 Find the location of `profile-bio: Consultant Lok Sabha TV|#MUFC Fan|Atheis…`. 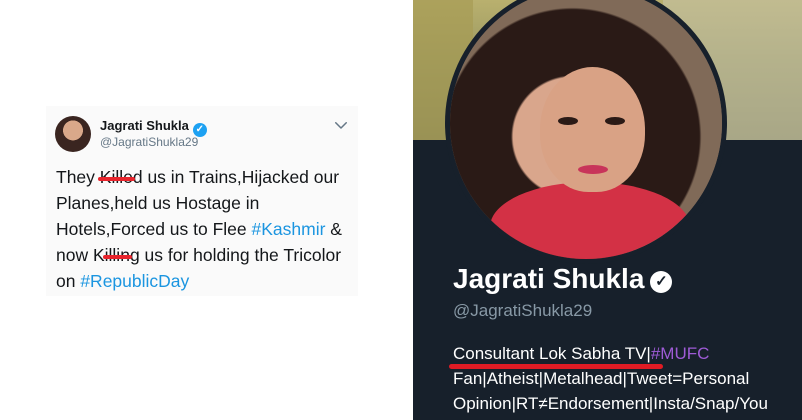

profile-bio: Consultant Lok Sabha TV|#MUFC Fan|Atheis… is located at coordinates (625, 378).